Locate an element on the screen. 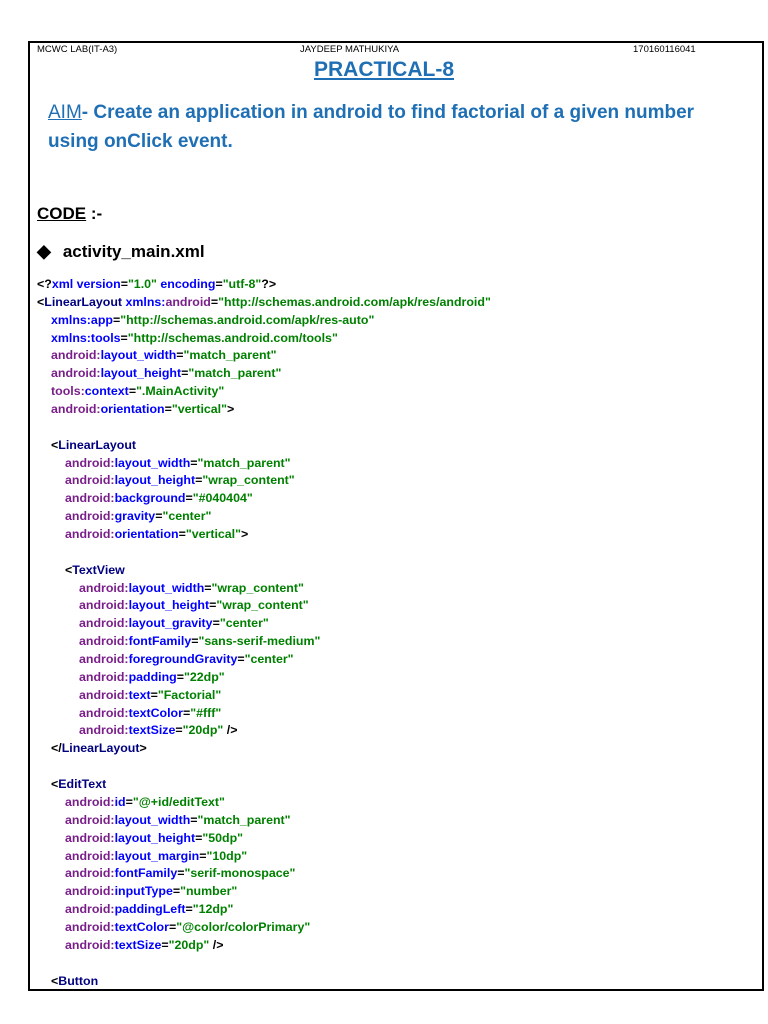  code-line: android:inputType="number" is located at coordinates (264, 892).